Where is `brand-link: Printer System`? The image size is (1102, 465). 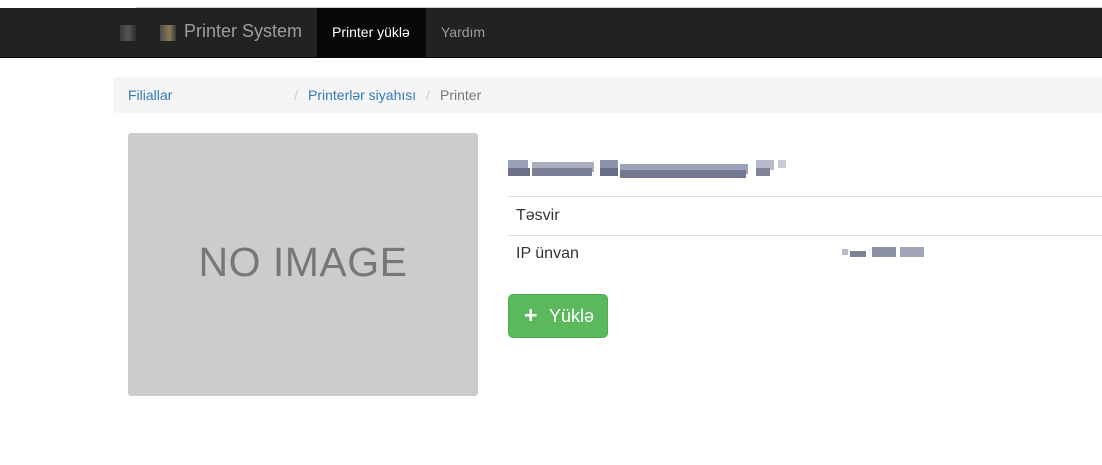 brand-link: Printer System is located at coordinates (243, 31).